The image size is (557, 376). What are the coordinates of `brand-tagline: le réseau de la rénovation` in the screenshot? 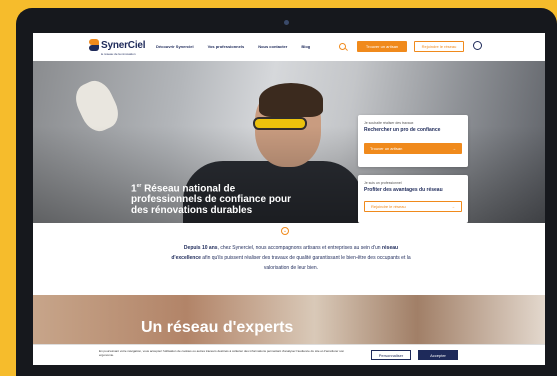 It's located at (118, 54).